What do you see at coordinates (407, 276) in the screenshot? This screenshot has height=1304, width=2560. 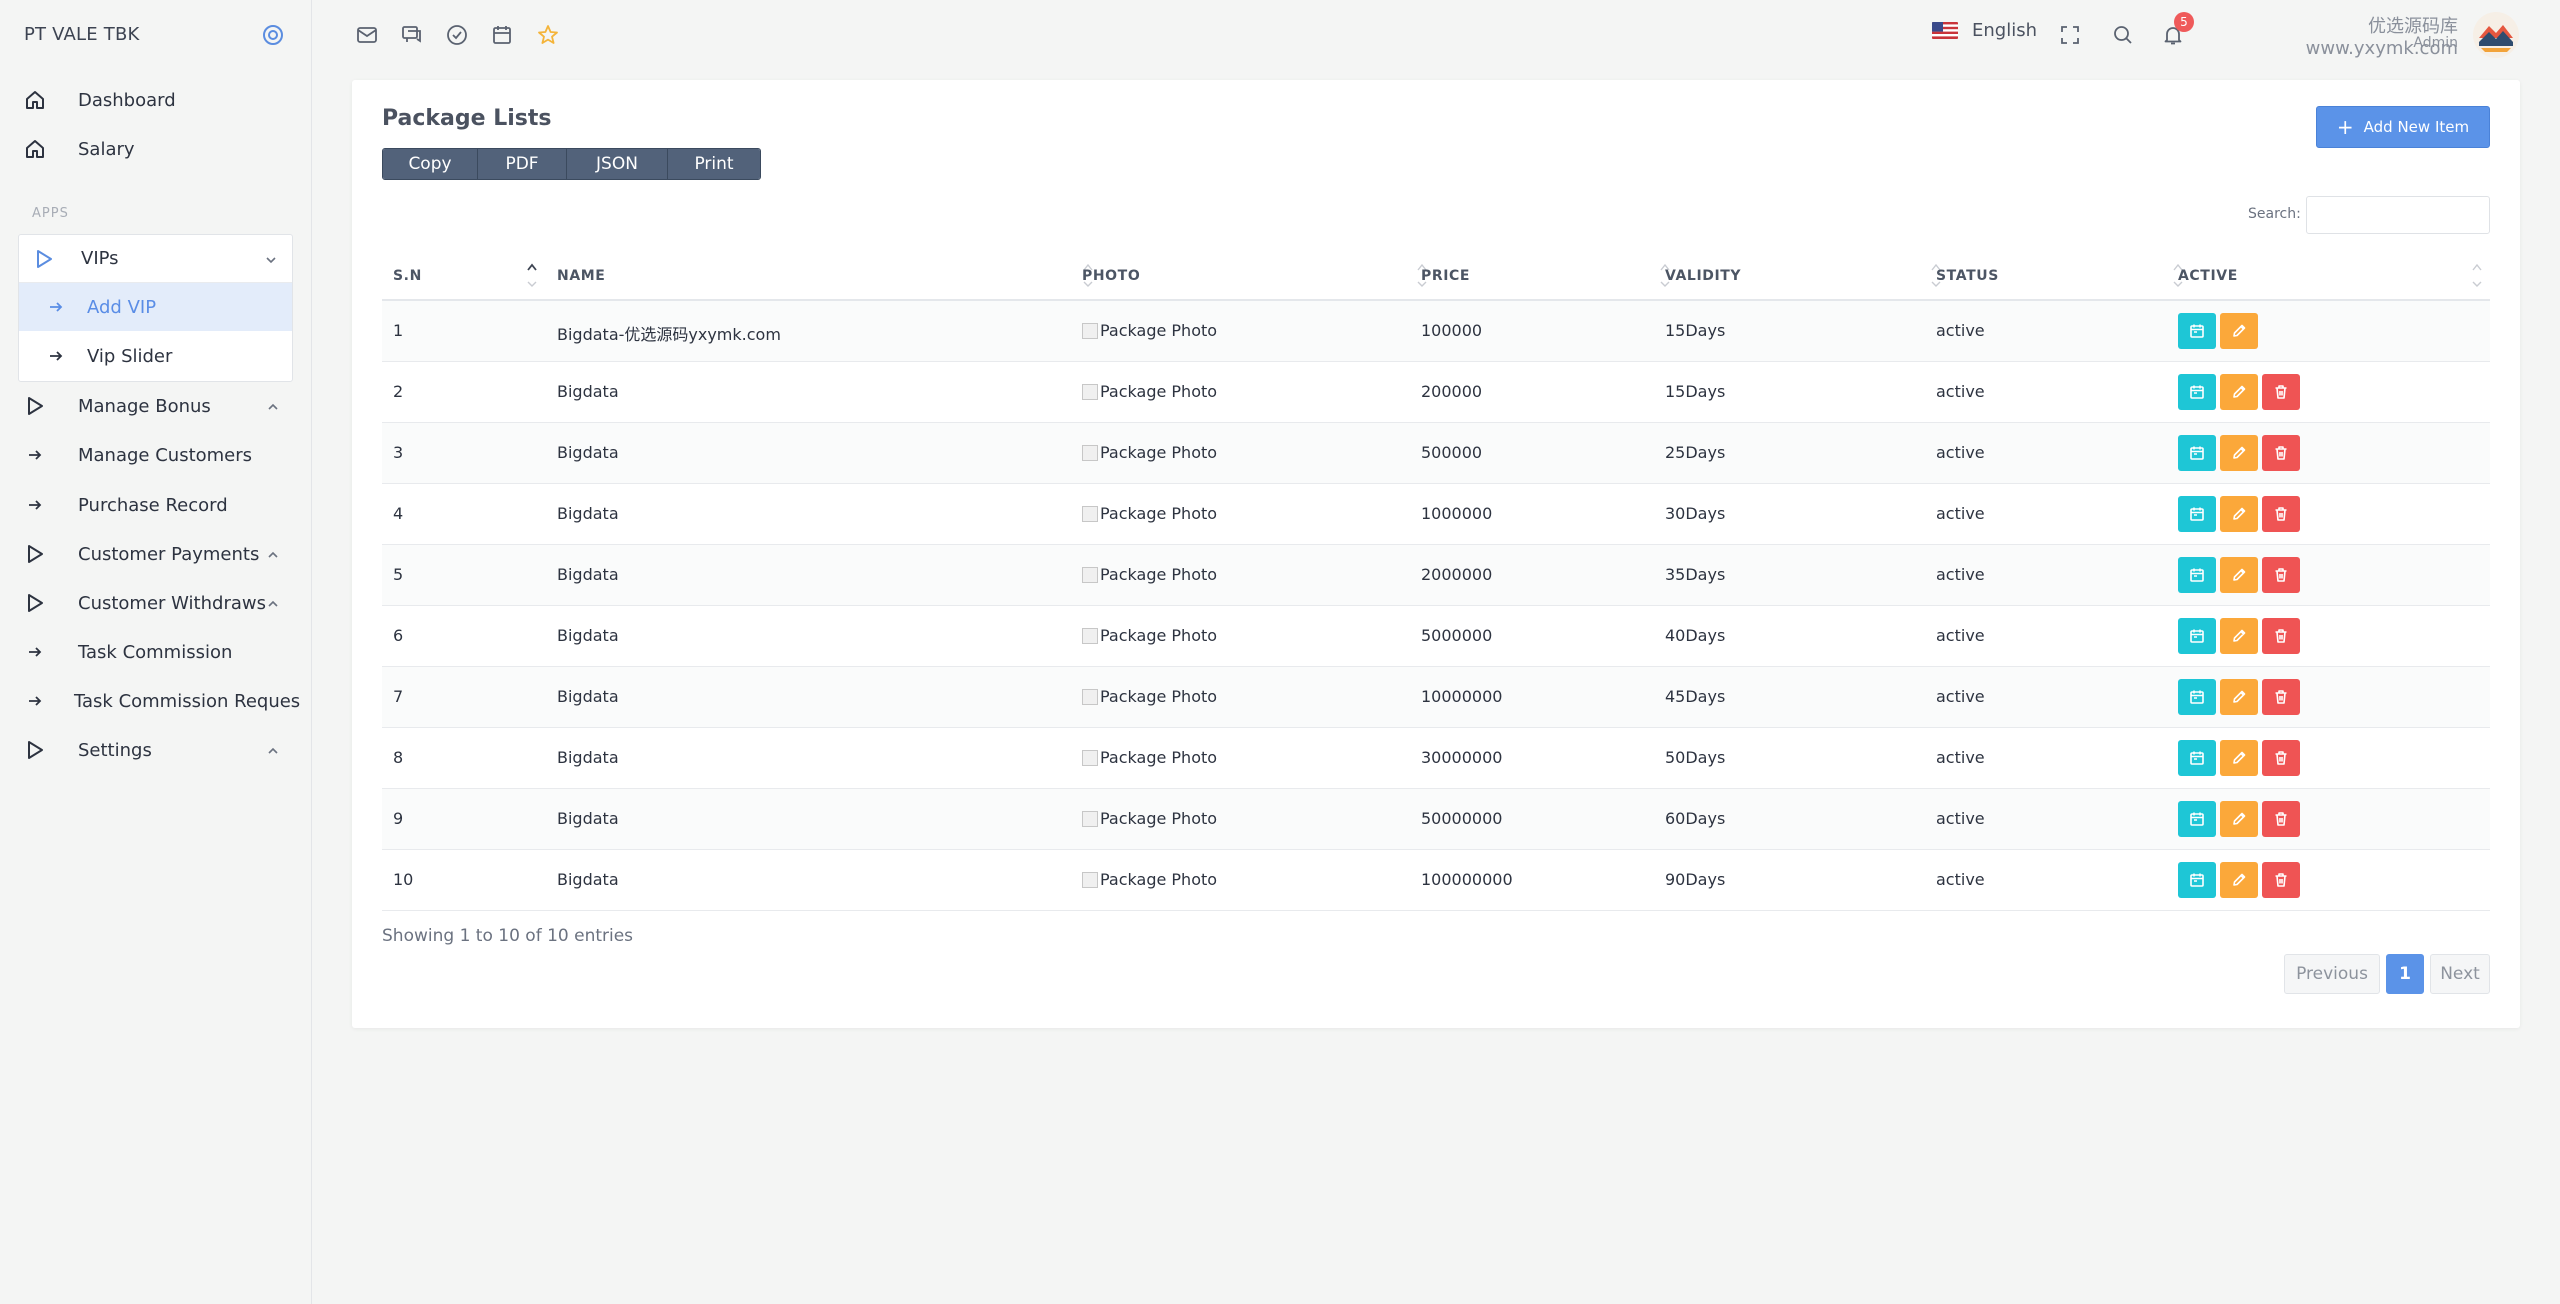 I see `column-header-sn: S.N` at bounding box center [407, 276].